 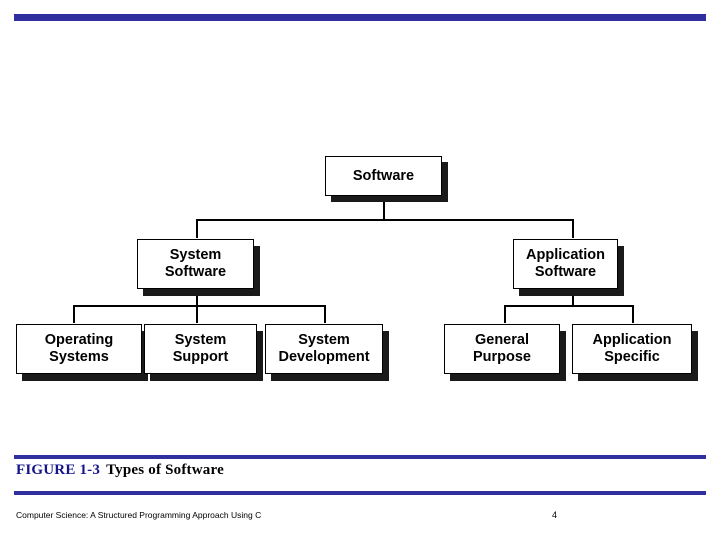 What do you see at coordinates (360, 493) in the screenshot?
I see `caption-divider-bottom` at bounding box center [360, 493].